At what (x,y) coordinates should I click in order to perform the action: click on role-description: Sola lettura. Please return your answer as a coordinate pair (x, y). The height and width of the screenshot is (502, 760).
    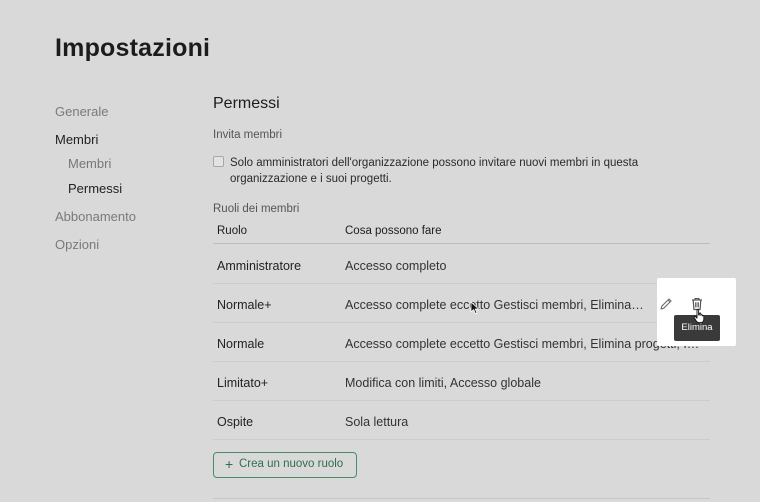
    Looking at the image, I should click on (377, 422).